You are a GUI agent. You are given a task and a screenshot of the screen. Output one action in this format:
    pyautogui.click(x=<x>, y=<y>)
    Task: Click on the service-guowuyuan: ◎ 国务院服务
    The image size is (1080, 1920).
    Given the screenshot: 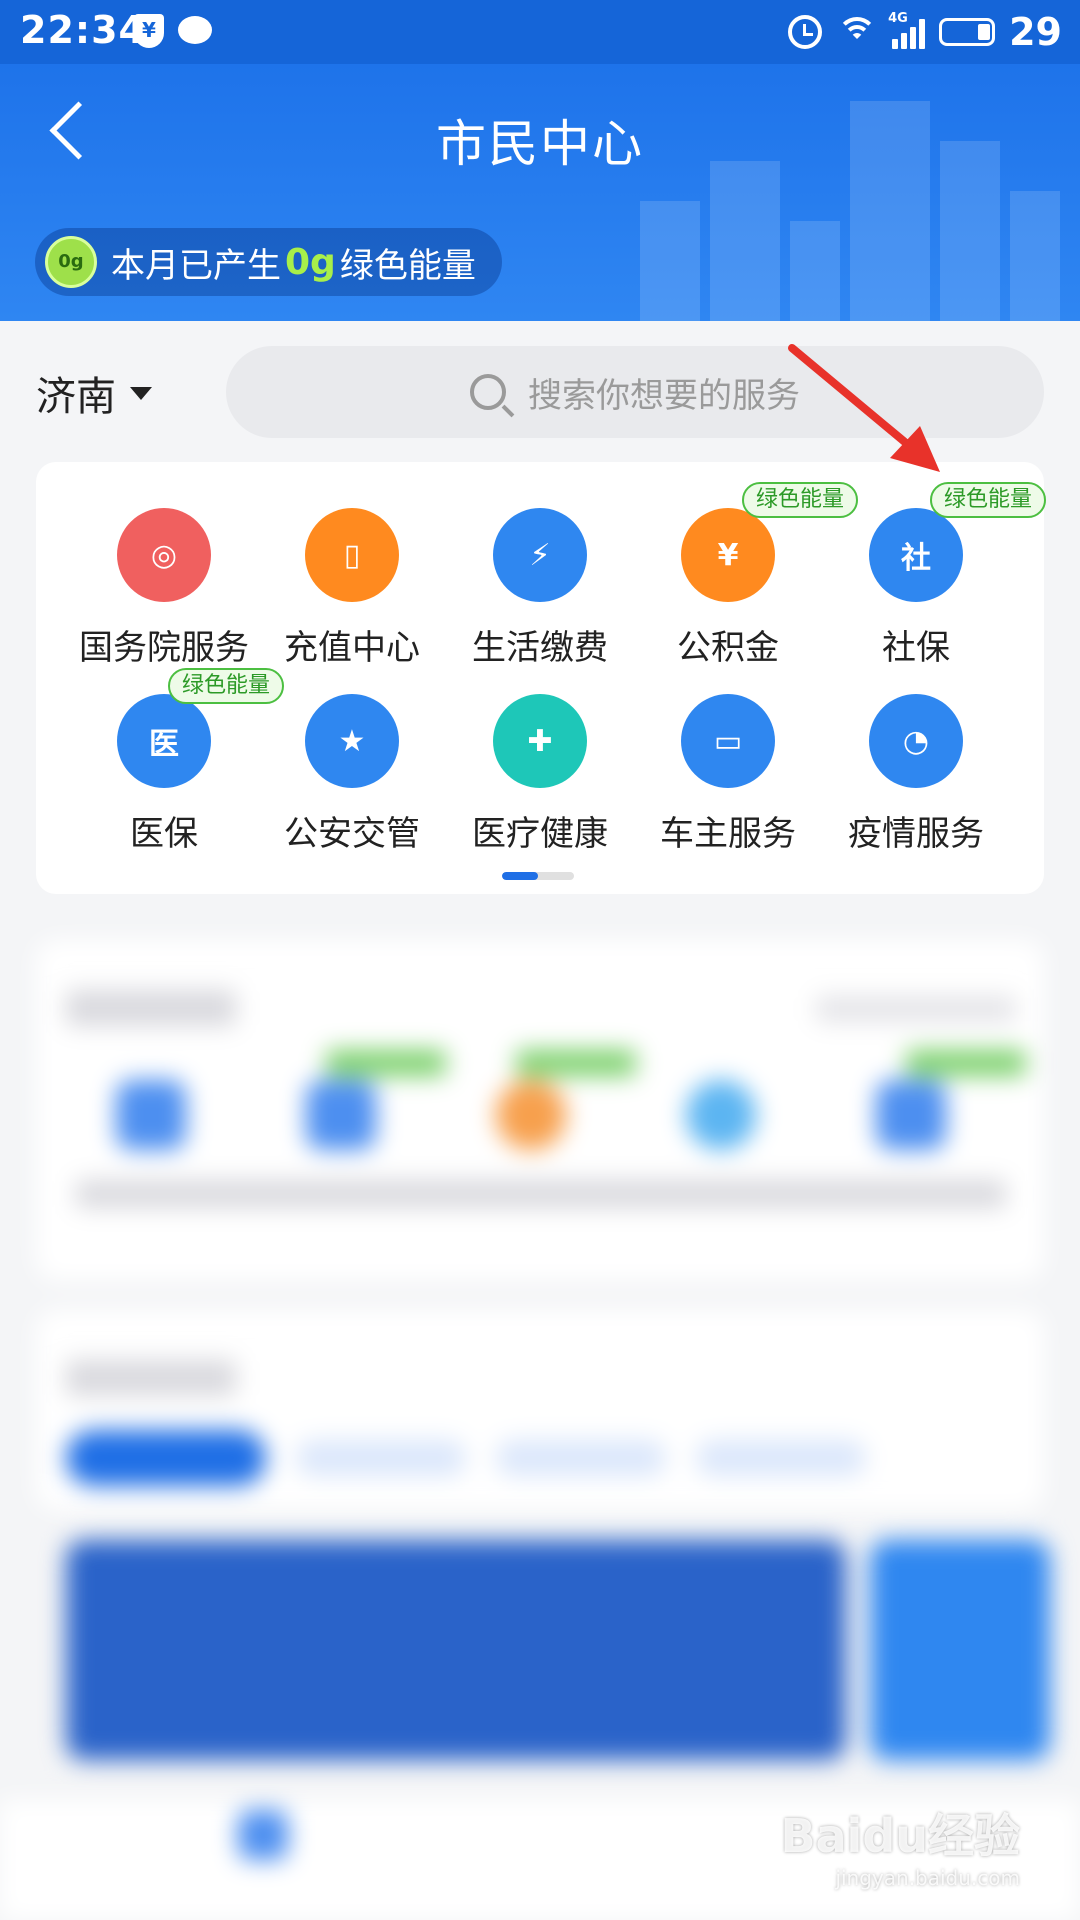 What is the action you would take?
    pyautogui.click(x=164, y=588)
    